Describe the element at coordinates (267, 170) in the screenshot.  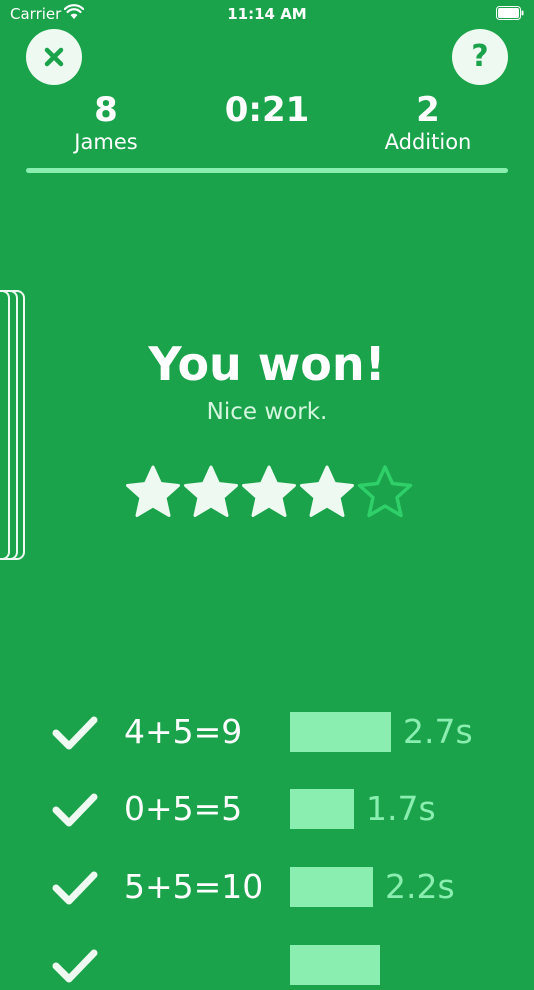
I see `progress-bar` at that location.